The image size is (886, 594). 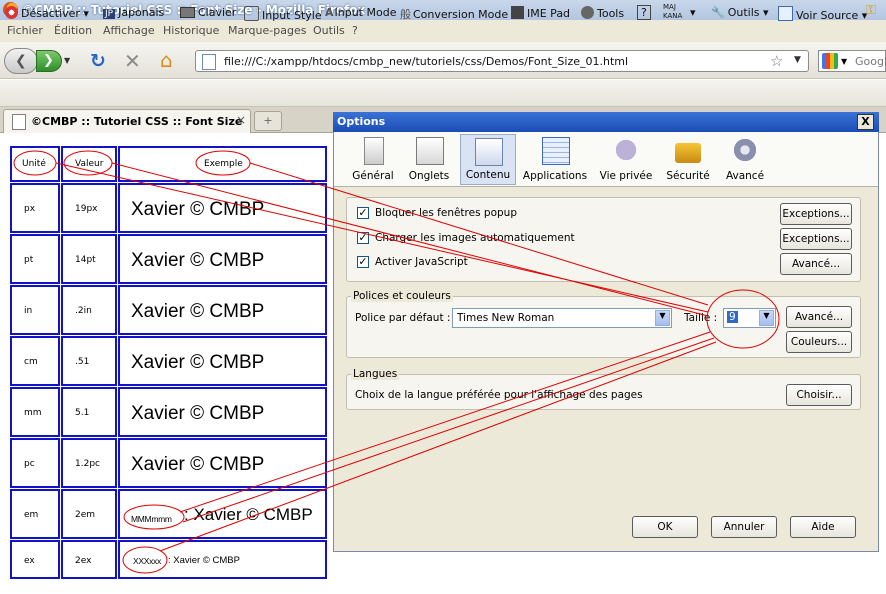 I want to click on forward-button: ❯, so click(x=49, y=61).